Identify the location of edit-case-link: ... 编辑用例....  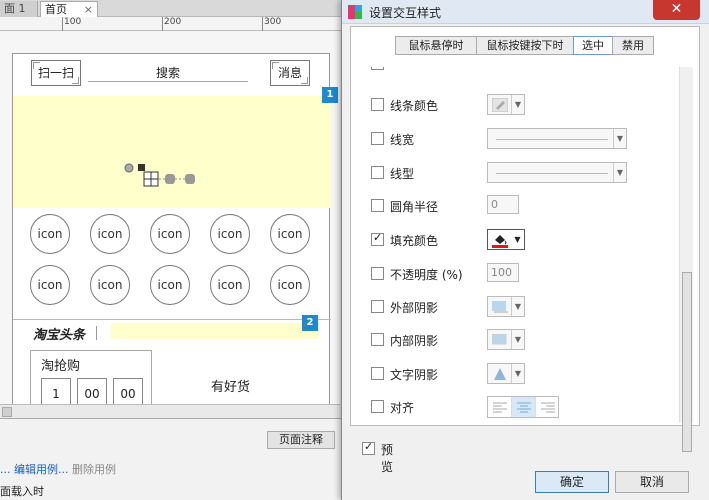
(34, 469).